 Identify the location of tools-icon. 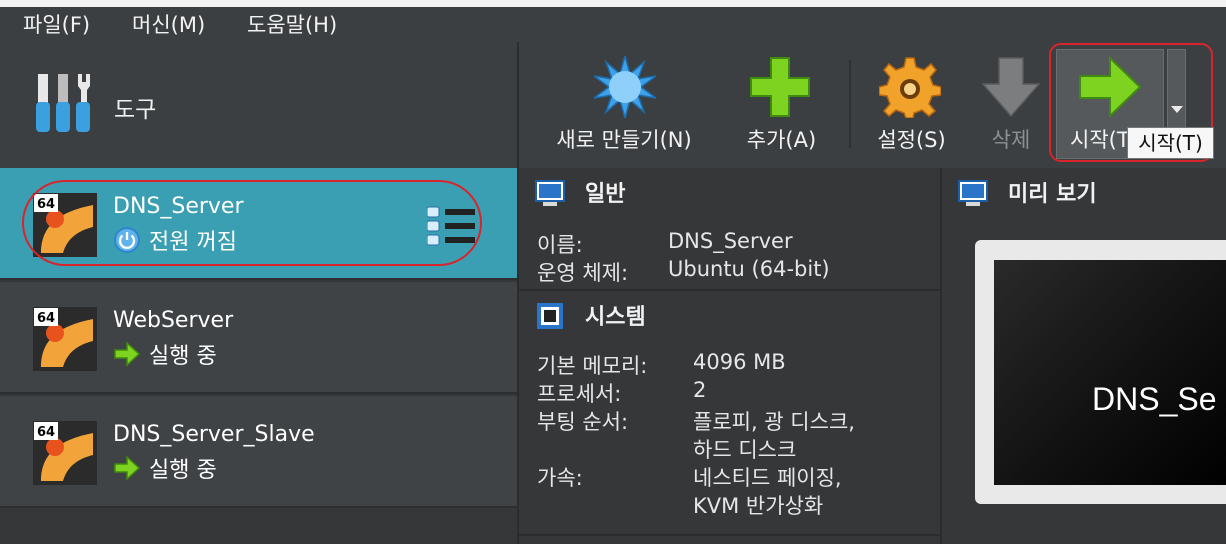
(63, 103).